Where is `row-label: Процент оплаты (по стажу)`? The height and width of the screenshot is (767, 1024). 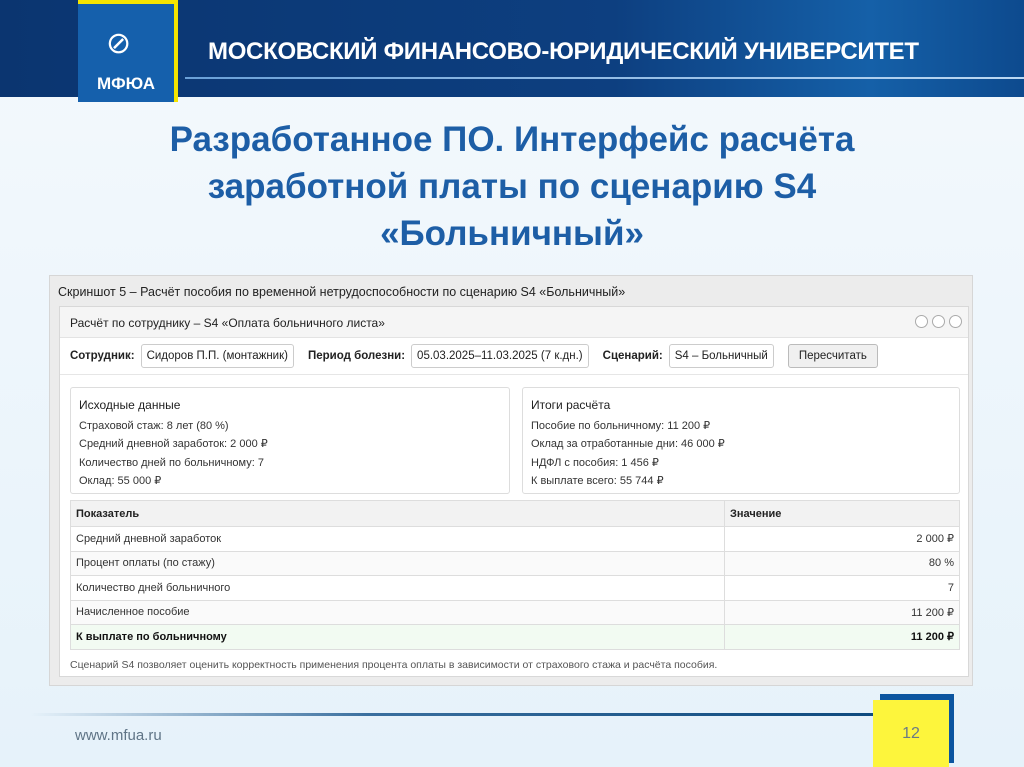 row-label: Процент оплаты (по стажу) is located at coordinates (397, 563).